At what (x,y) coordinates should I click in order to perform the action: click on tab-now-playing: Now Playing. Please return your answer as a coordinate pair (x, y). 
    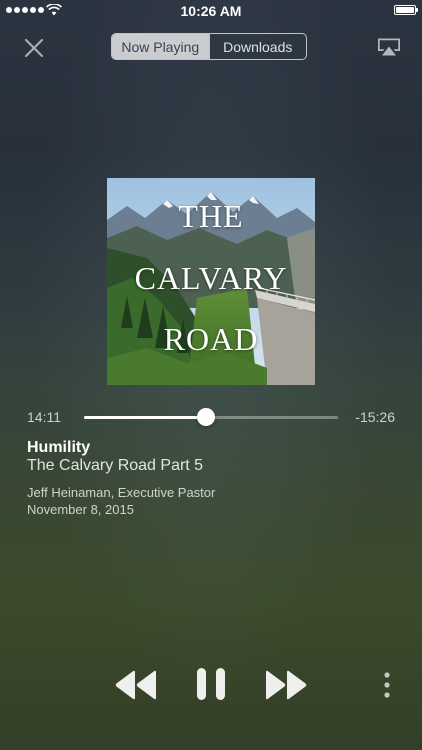
    Looking at the image, I should click on (160, 46).